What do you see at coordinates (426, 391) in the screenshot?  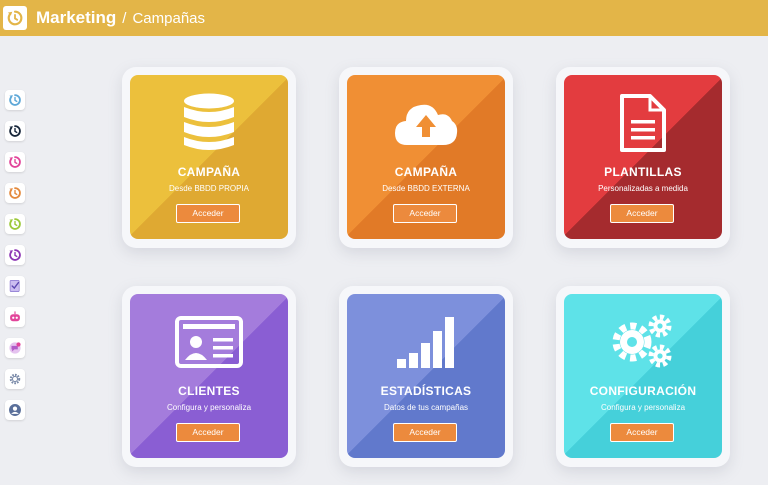 I see `card-title: ESTADÍSTICAS` at bounding box center [426, 391].